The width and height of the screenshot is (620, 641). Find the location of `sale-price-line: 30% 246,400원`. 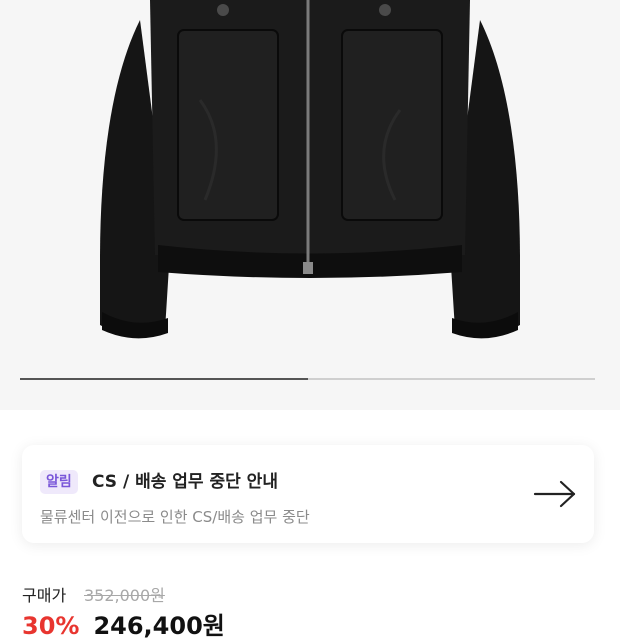

sale-price-line: 30% 246,400원 is located at coordinates (123, 623).